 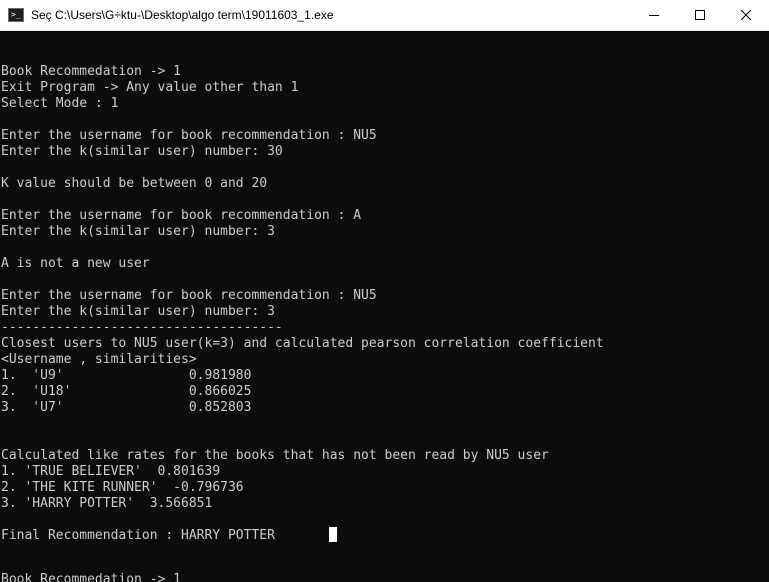 I want to click on maximize-icon, so click(x=700, y=15).